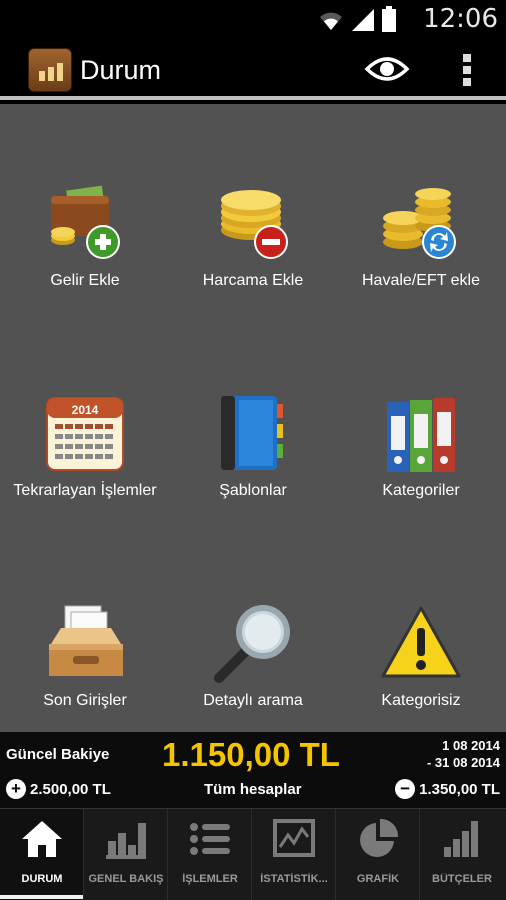 Image resolution: width=506 pixels, height=900 pixels. I want to click on income-total: + 2.500,00 TL, so click(58, 789).